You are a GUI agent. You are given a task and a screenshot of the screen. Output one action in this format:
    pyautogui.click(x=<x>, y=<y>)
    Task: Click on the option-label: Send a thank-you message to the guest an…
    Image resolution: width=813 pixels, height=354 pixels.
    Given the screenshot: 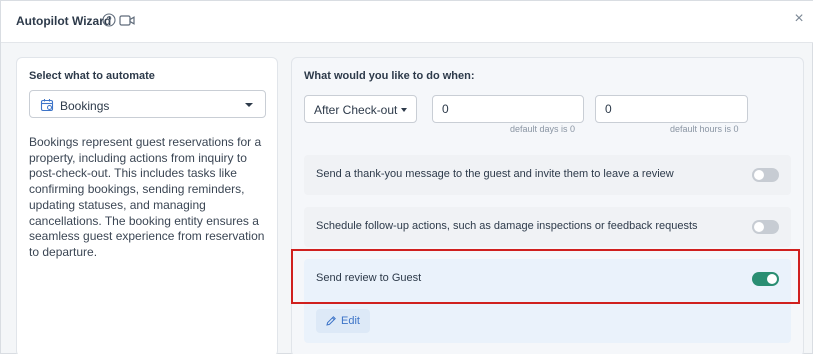 What is the action you would take?
    pyautogui.click(x=495, y=174)
    